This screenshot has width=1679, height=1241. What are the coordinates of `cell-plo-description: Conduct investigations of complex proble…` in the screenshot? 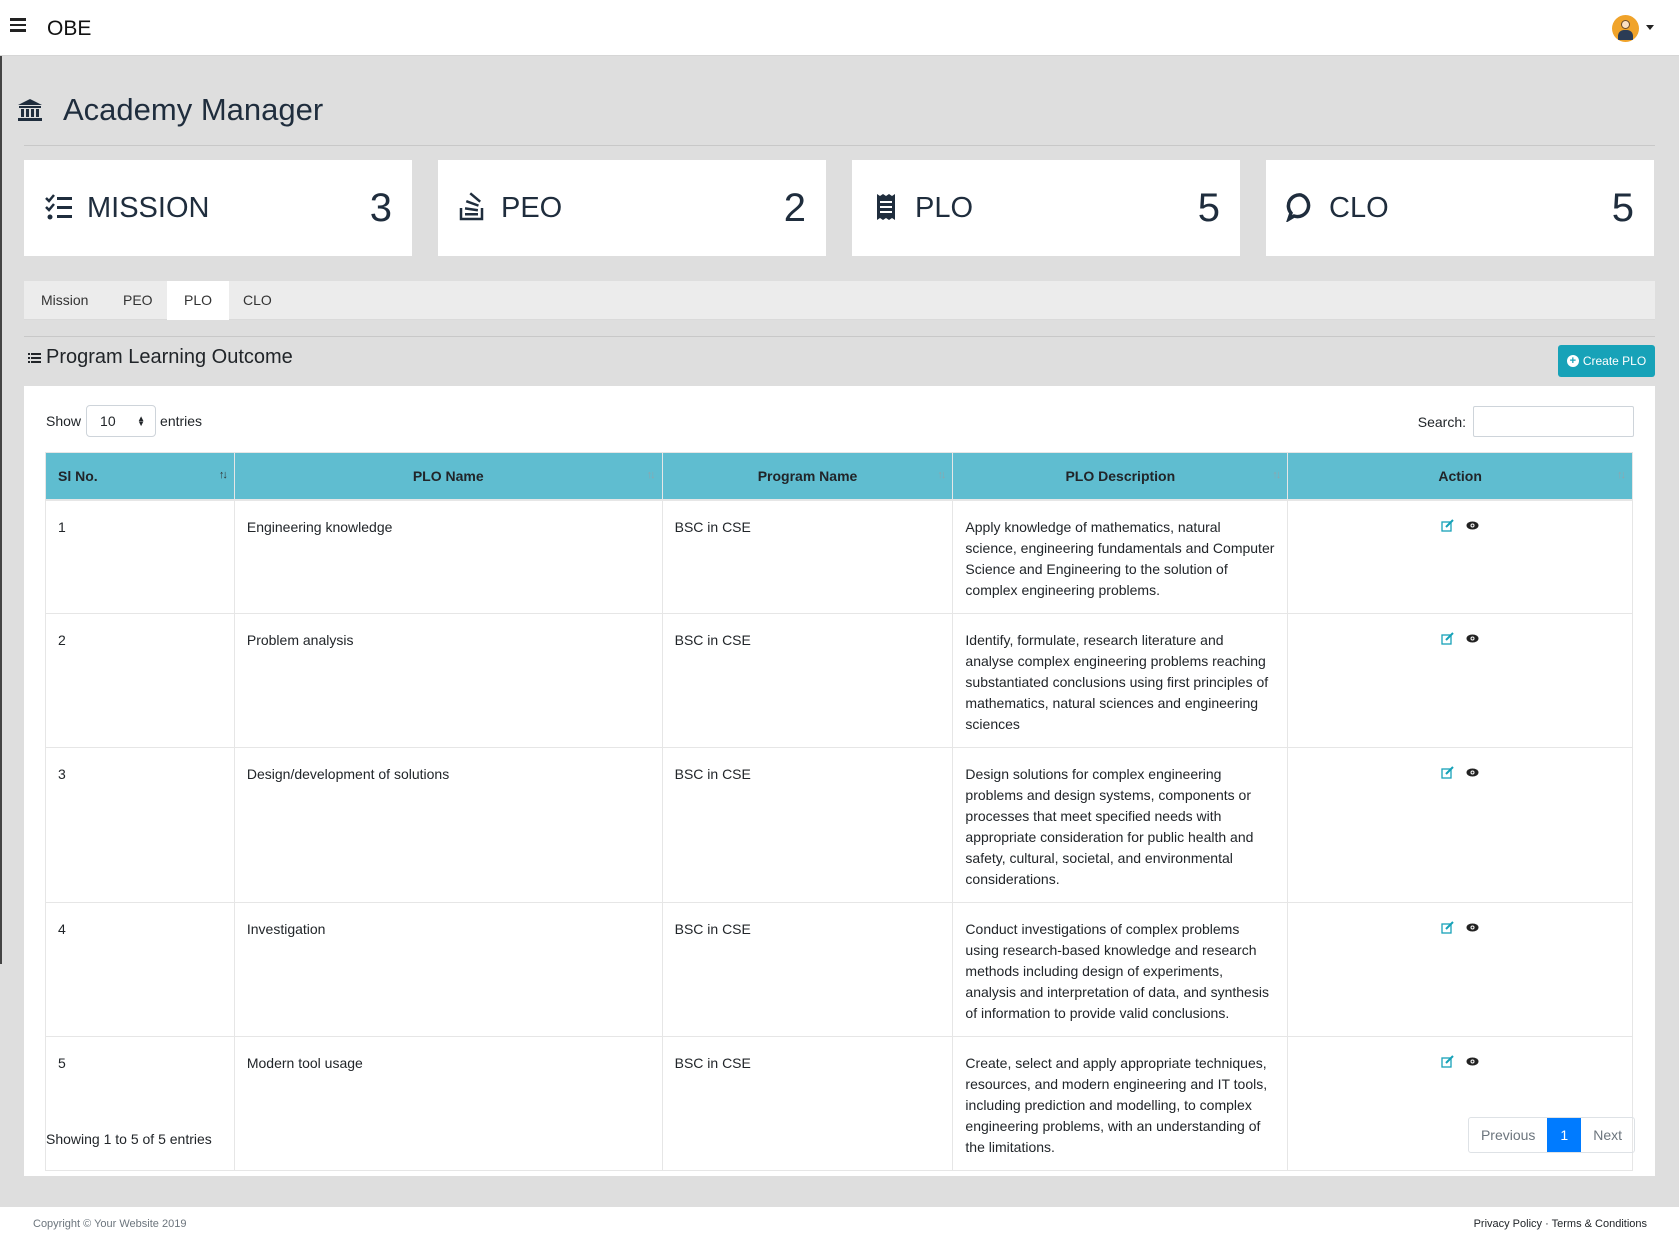 It's located at (1120, 969).